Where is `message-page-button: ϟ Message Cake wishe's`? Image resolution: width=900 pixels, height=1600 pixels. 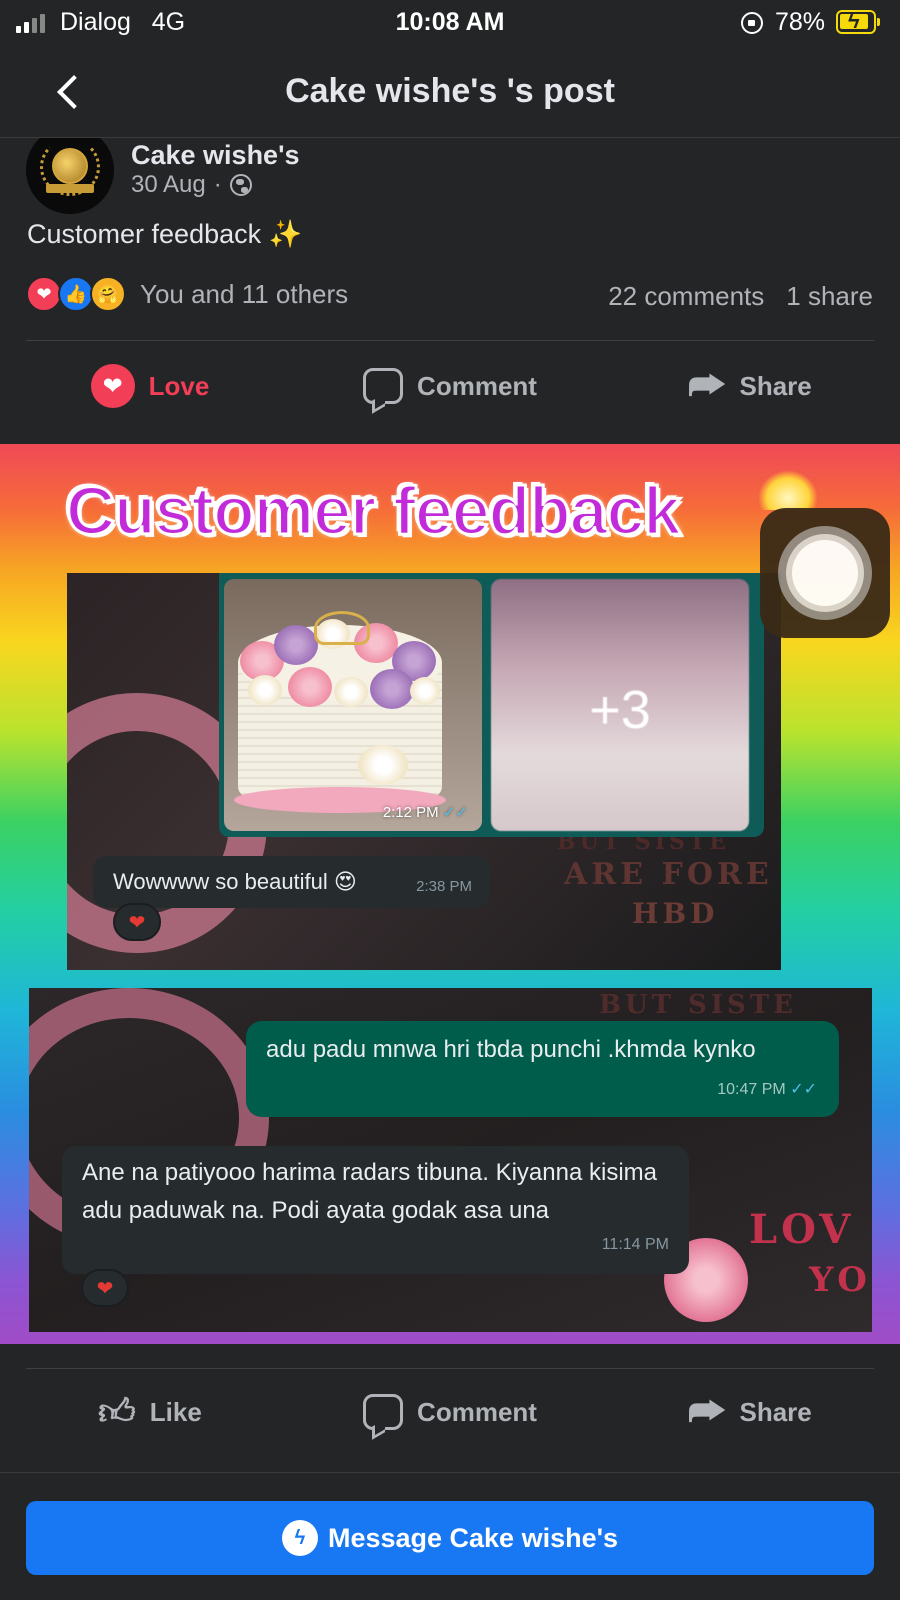 message-page-button: ϟ Message Cake wishe's is located at coordinates (450, 1538).